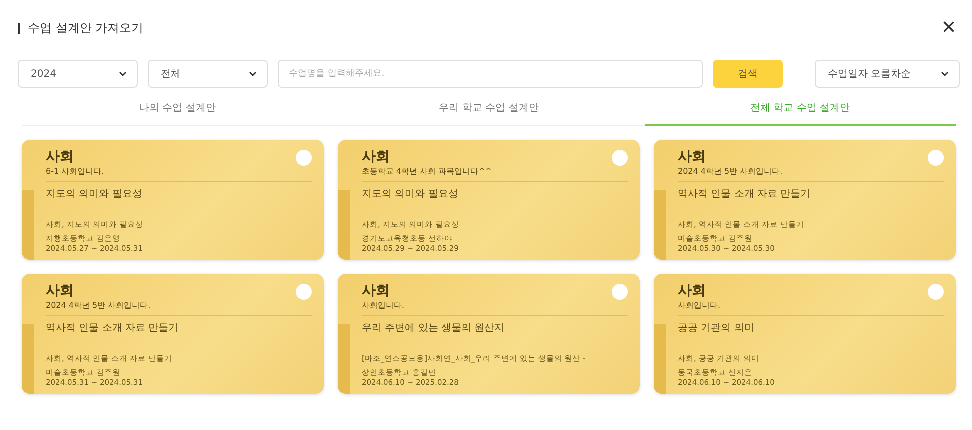 This screenshot has height=430, width=972. What do you see at coordinates (179, 174) in the screenshot?
I see `card-description: 6-1 사회입니다.` at bounding box center [179, 174].